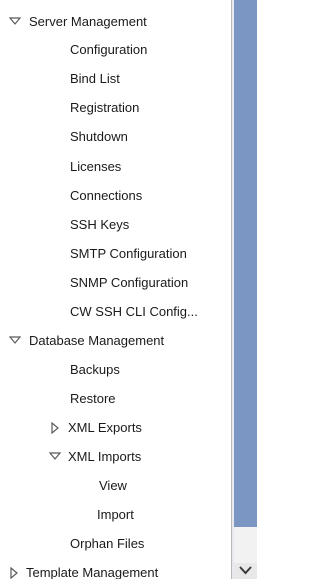 The width and height of the screenshot is (320, 580). Describe the element at coordinates (95, 167) in the screenshot. I see `tree-item-licenses: Licenses` at that location.